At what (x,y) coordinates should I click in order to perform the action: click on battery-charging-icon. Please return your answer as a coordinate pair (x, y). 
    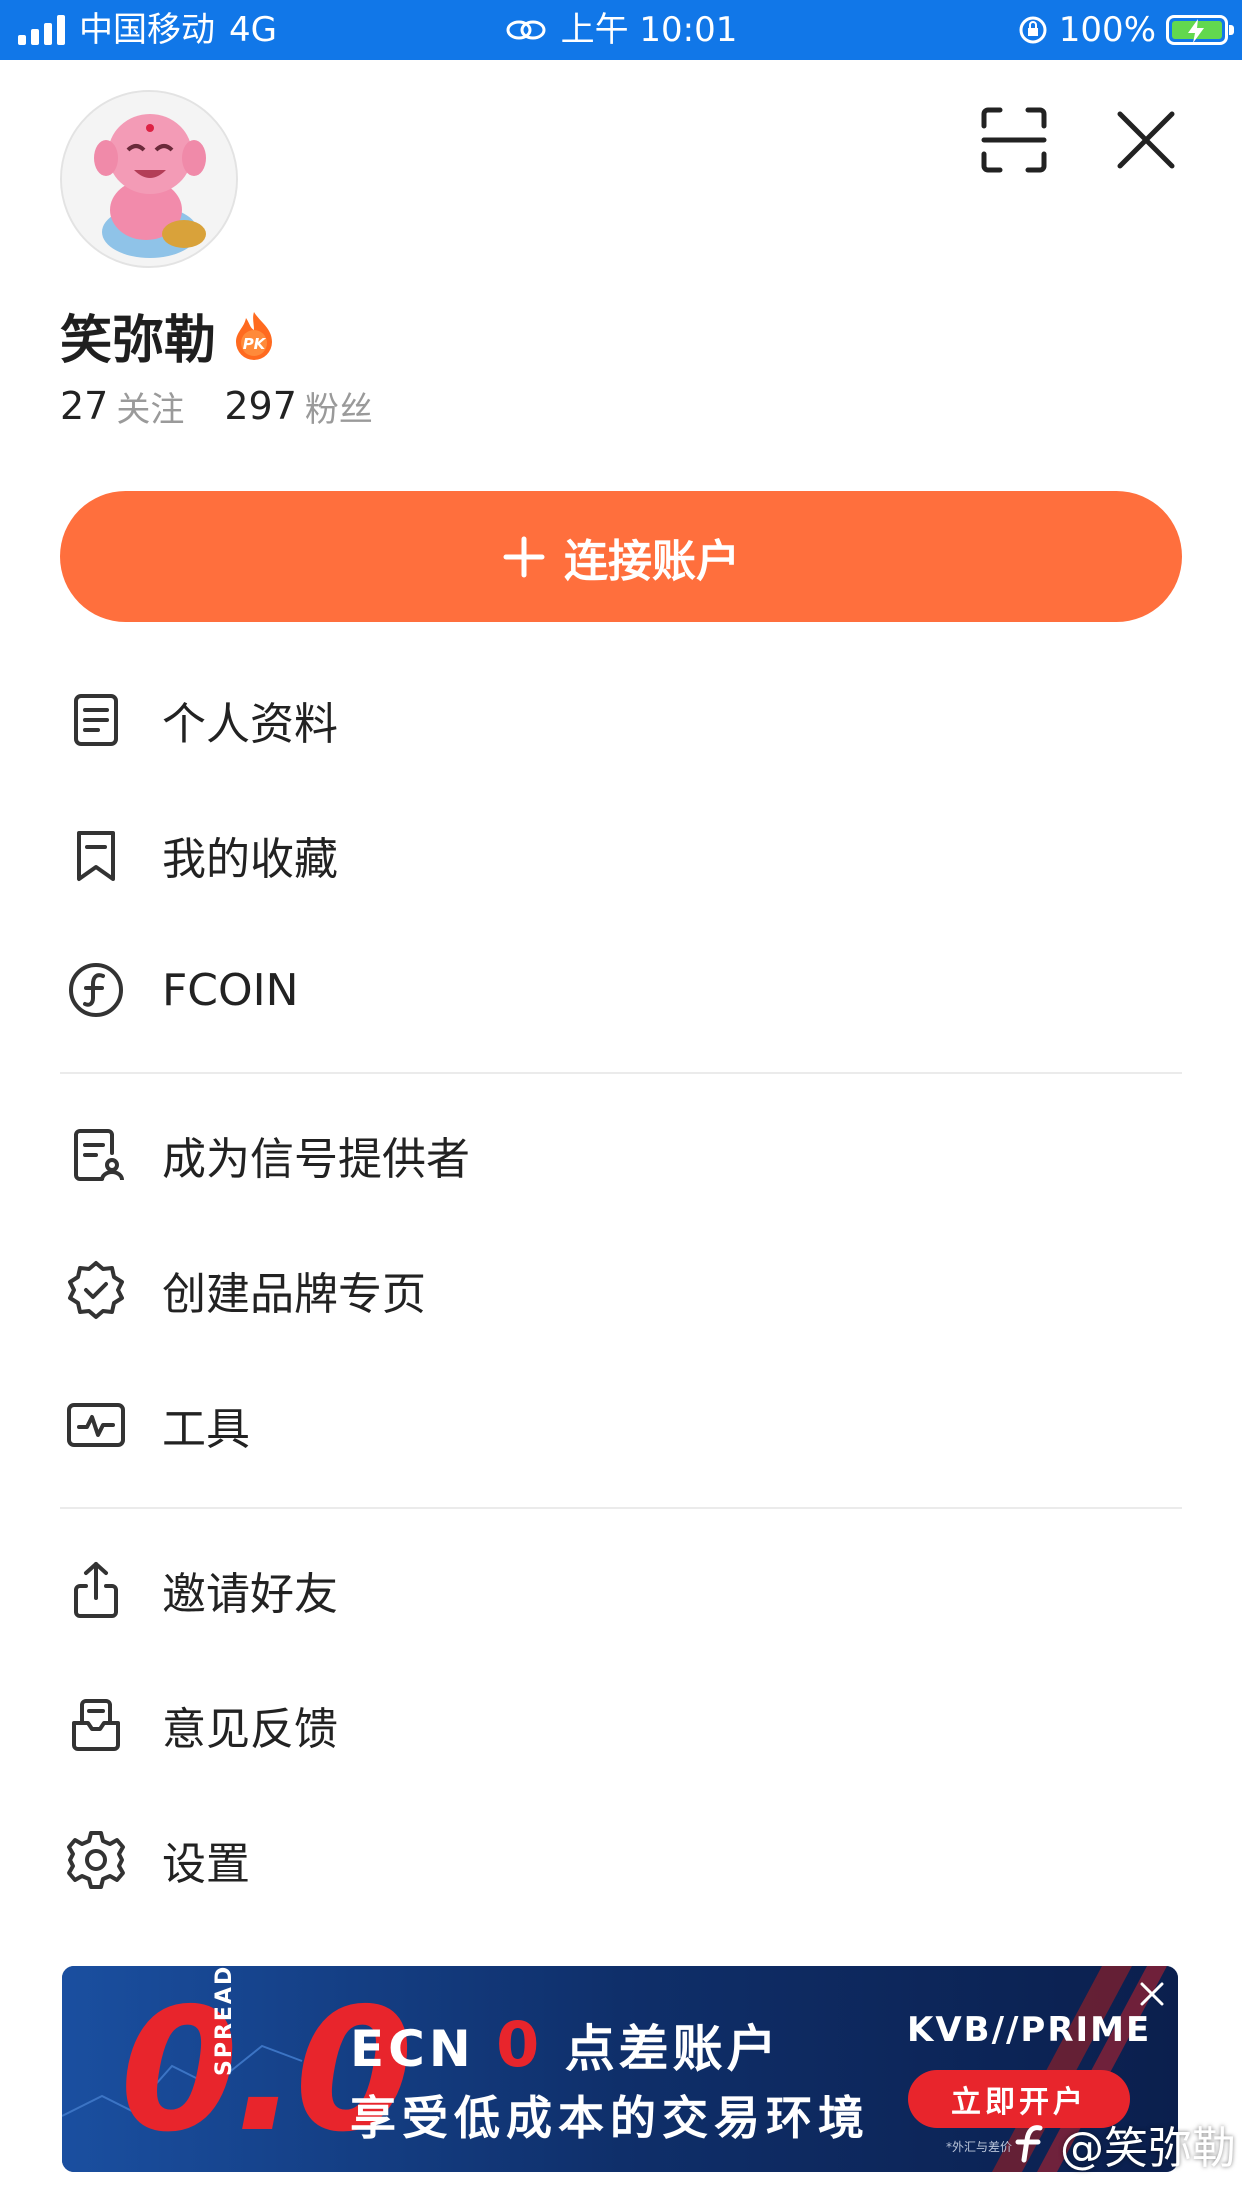
    Looking at the image, I should click on (1200, 30).